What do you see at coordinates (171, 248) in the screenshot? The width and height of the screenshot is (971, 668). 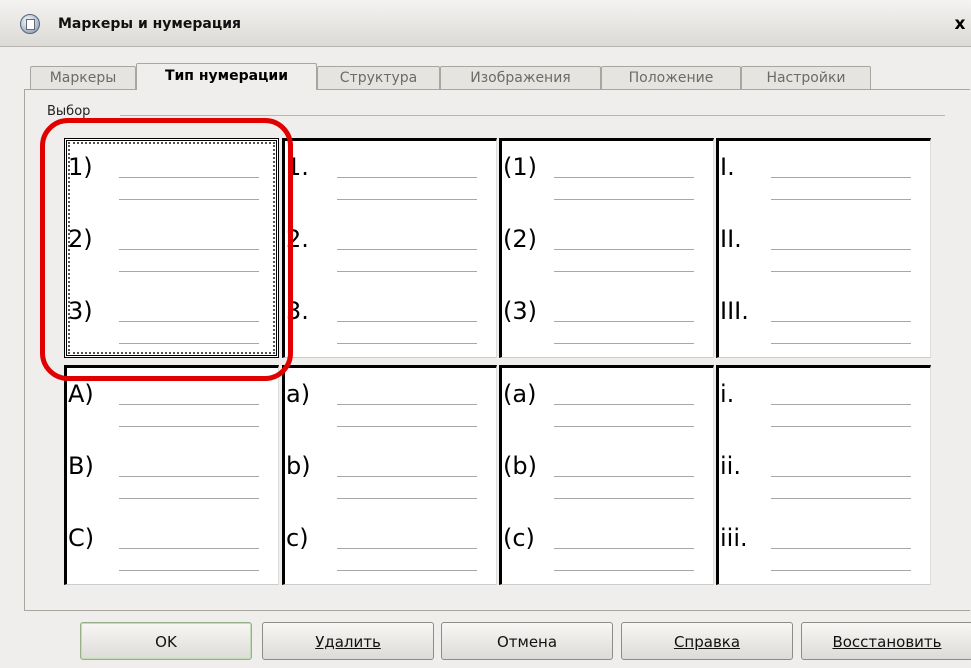 I see `numbering-preset-1: 1) 2) 3)` at bounding box center [171, 248].